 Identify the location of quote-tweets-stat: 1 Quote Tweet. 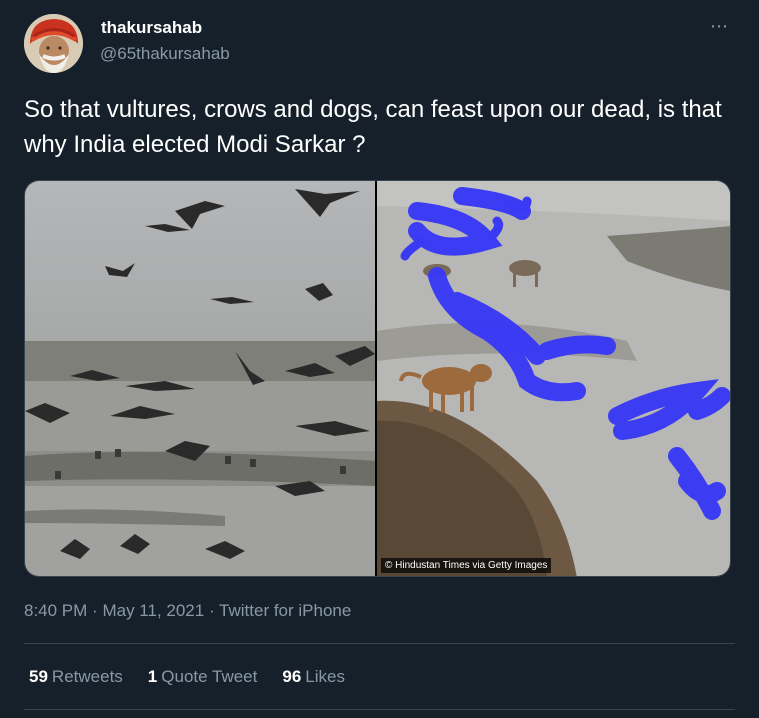
(203, 677).